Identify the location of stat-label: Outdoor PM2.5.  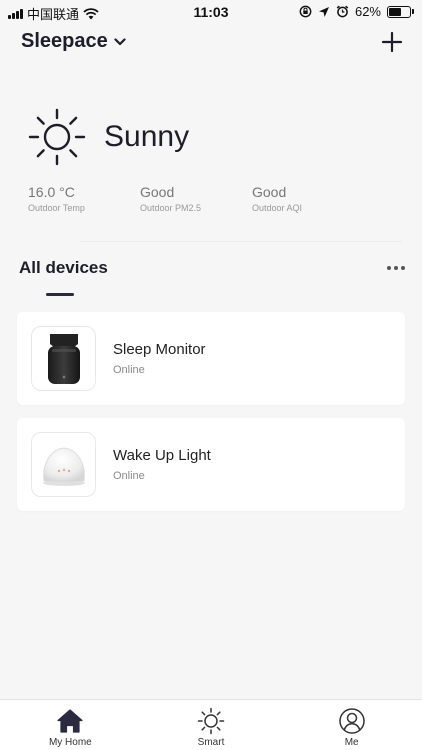
(171, 208).